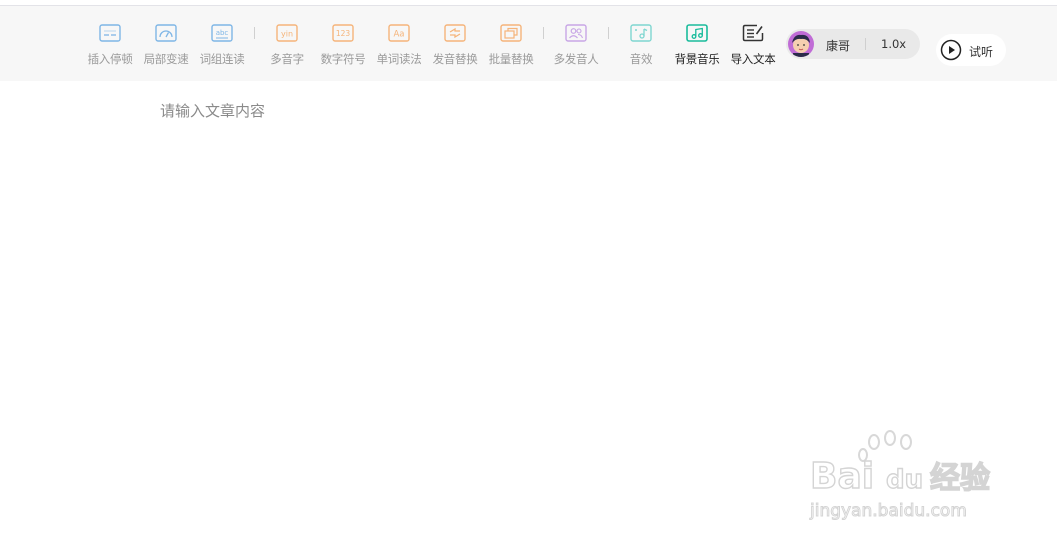 The width and height of the screenshot is (1057, 544). Describe the element at coordinates (842, 476) in the screenshot. I see `svg-text: Bai` at that location.